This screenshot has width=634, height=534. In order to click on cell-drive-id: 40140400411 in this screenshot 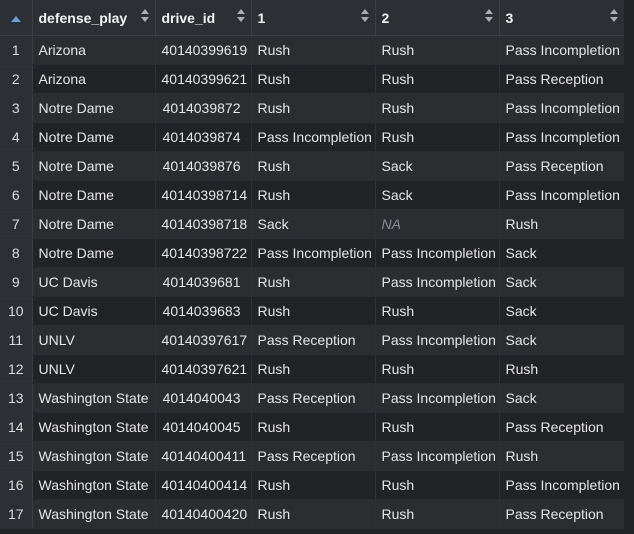, I will do `click(203, 456)`.